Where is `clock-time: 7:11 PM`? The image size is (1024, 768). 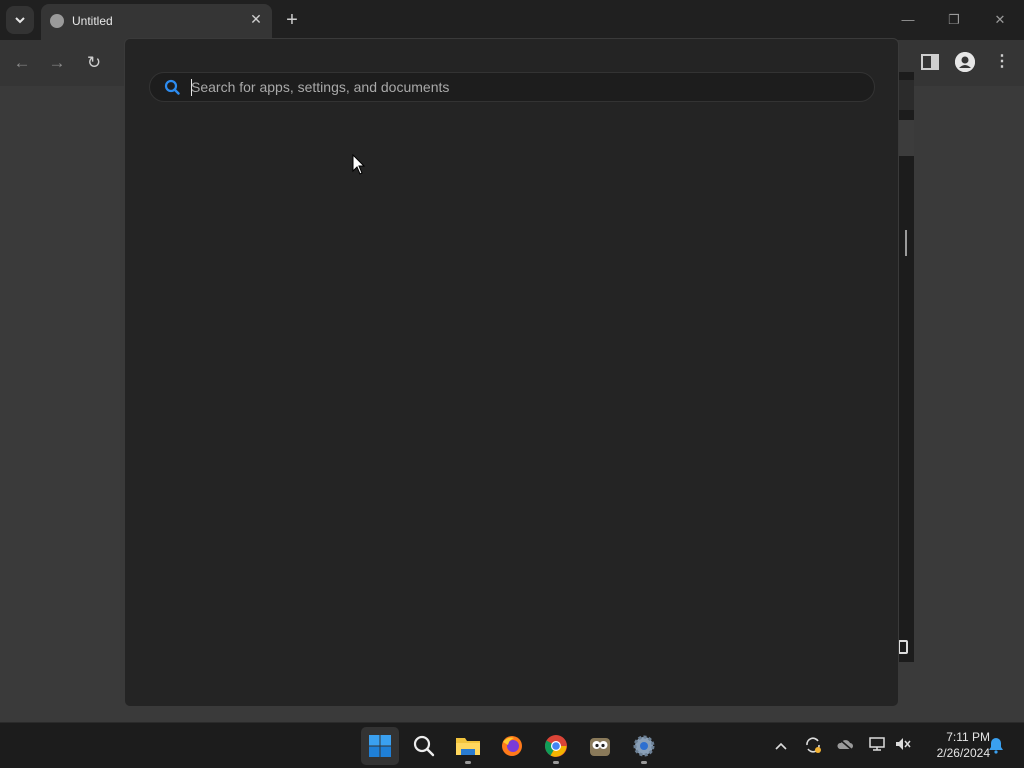 clock-time: 7:11 PM is located at coordinates (968, 737).